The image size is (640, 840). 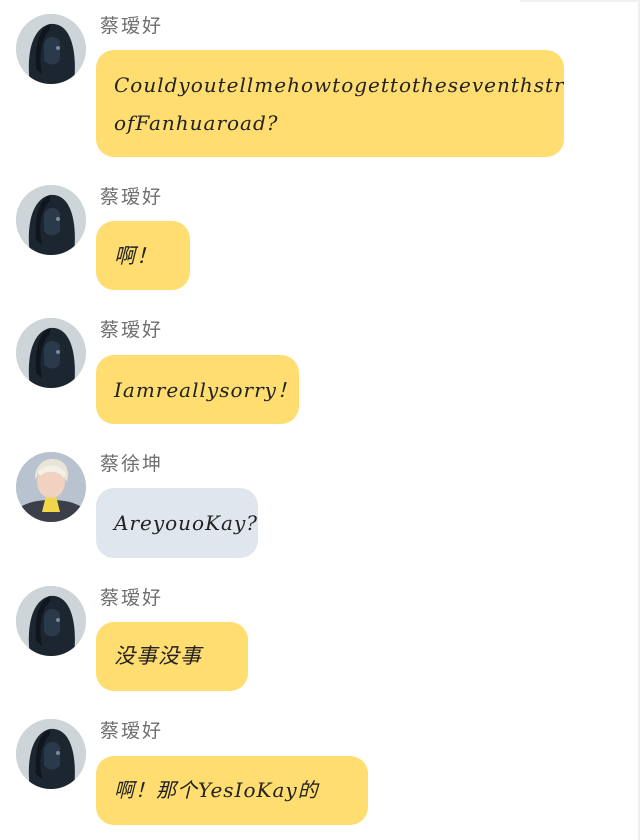 What do you see at coordinates (196, 123) in the screenshot?
I see `message-text-line: ofFanhuaroad?` at bounding box center [196, 123].